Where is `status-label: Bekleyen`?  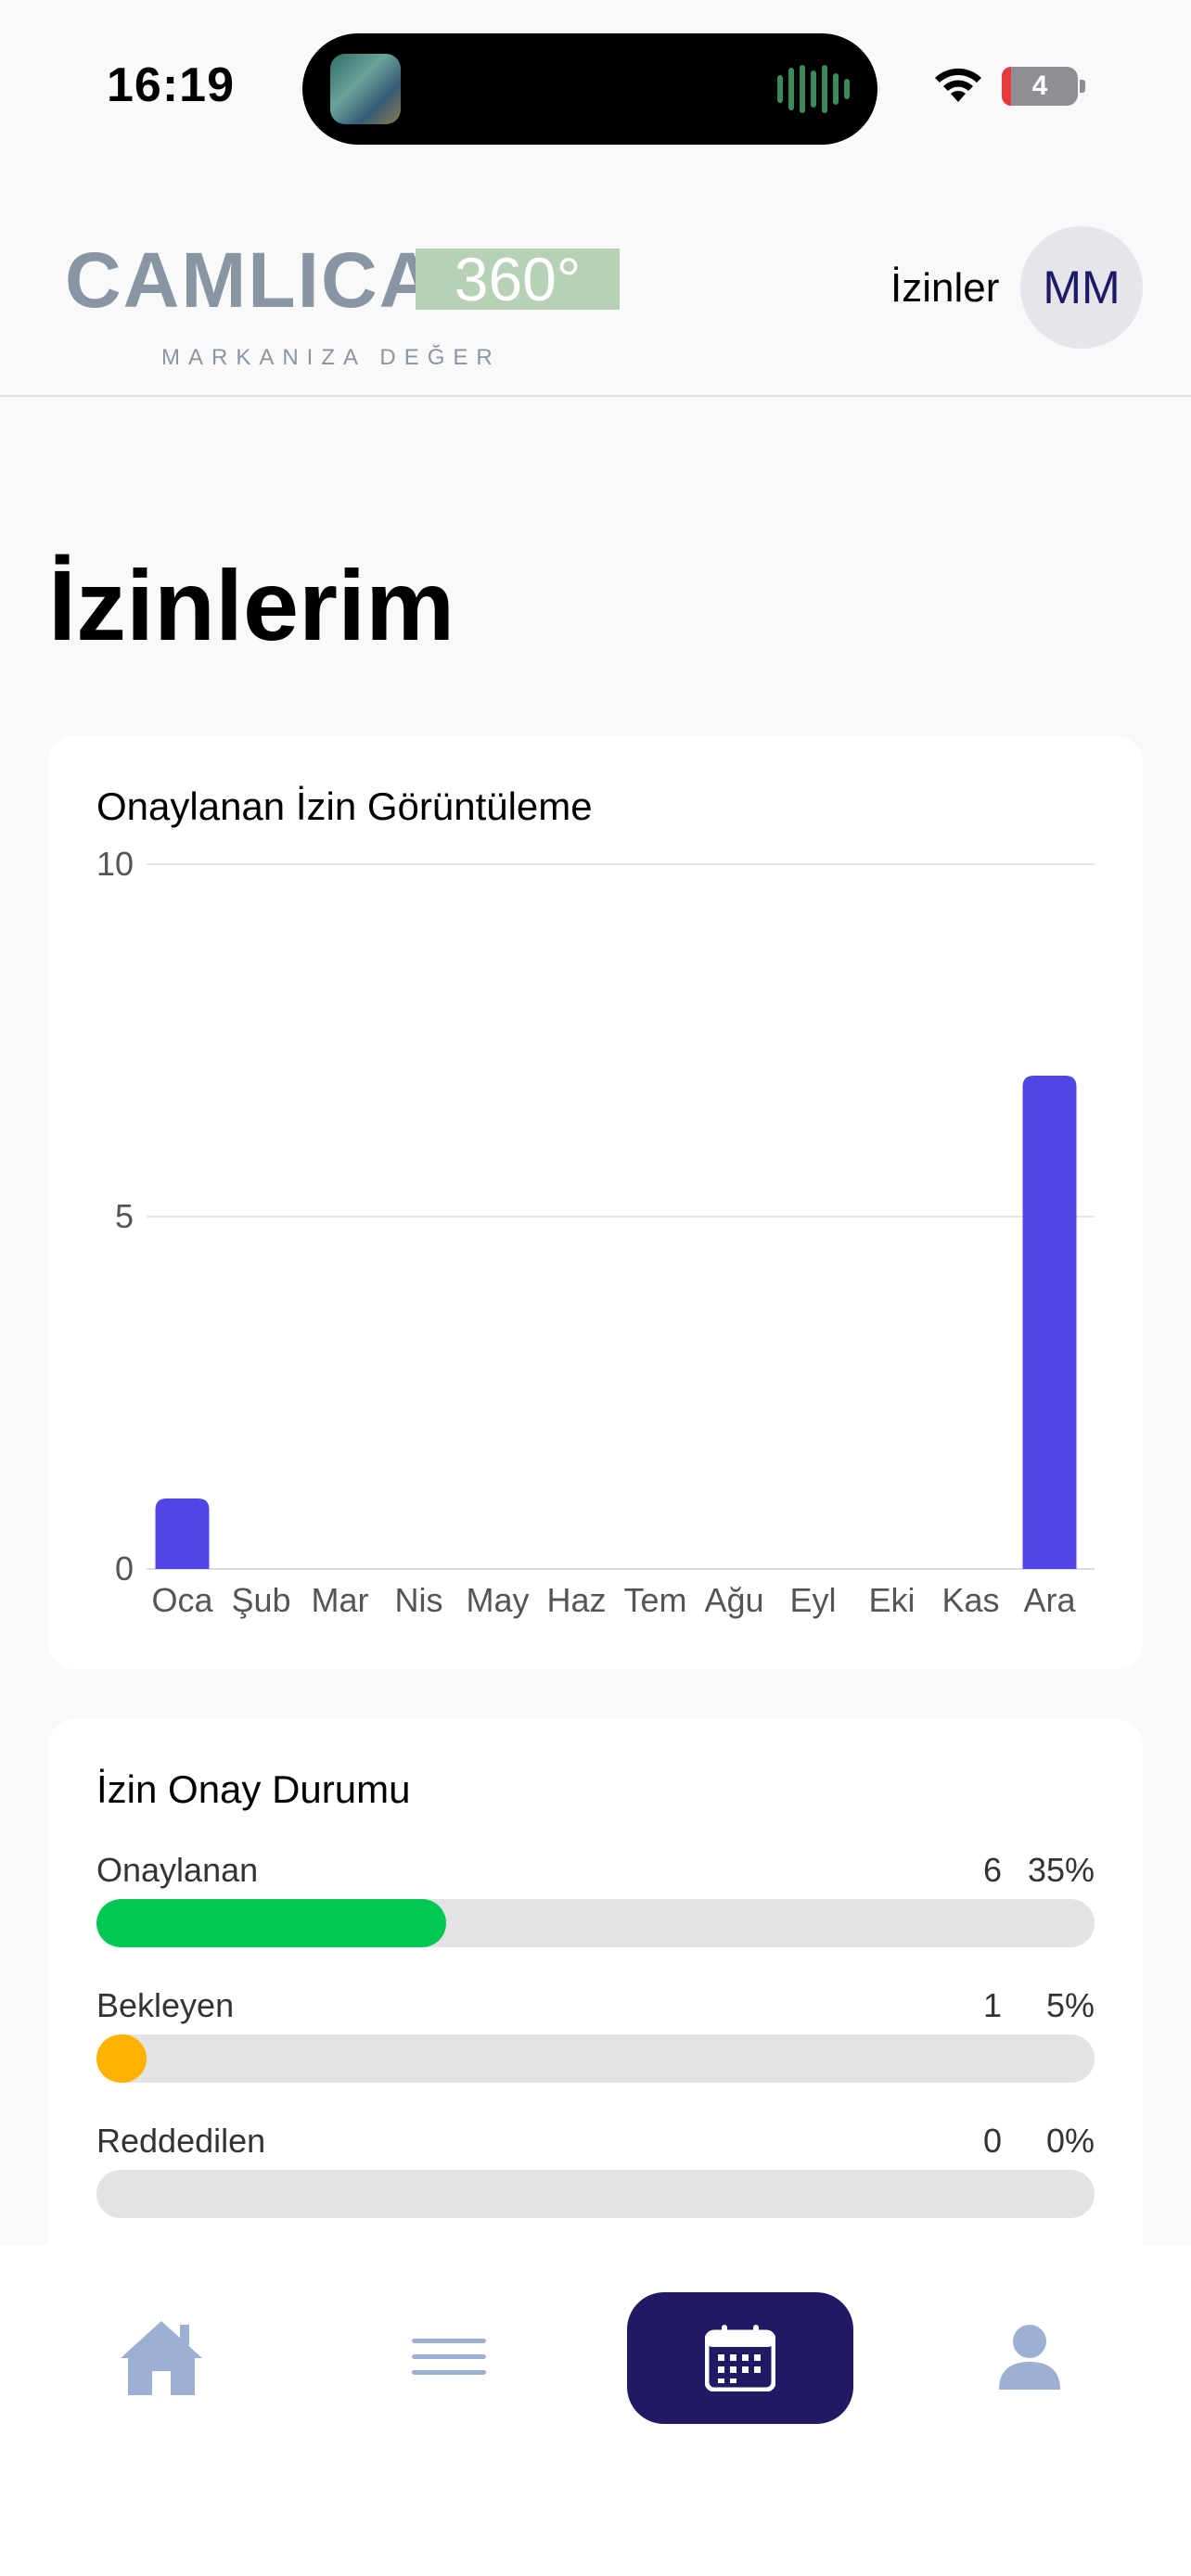 status-label: Bekleyen is located at coordinates (165, 2005).